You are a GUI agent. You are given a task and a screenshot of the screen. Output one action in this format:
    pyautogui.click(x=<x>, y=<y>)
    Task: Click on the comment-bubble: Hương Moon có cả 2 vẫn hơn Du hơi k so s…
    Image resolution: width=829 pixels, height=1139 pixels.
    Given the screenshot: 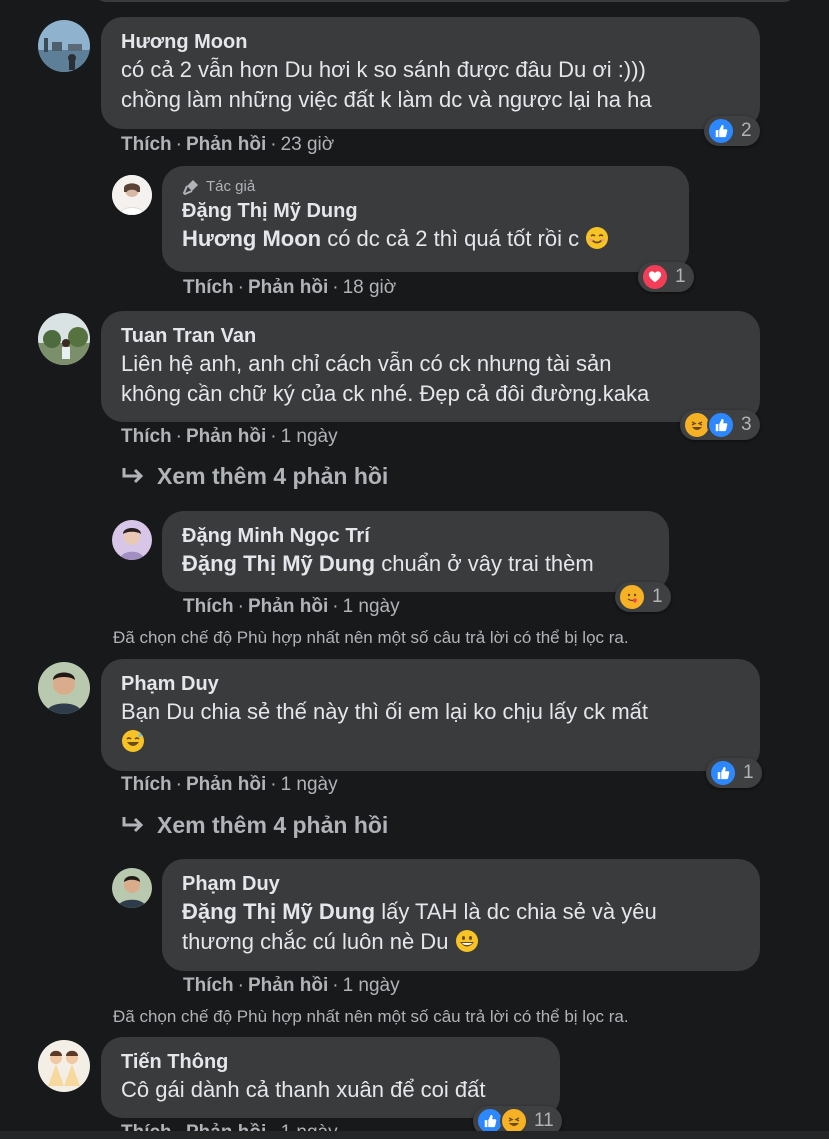 What is the action you would take?
    pyautogui.click(x=430, y=73)
    